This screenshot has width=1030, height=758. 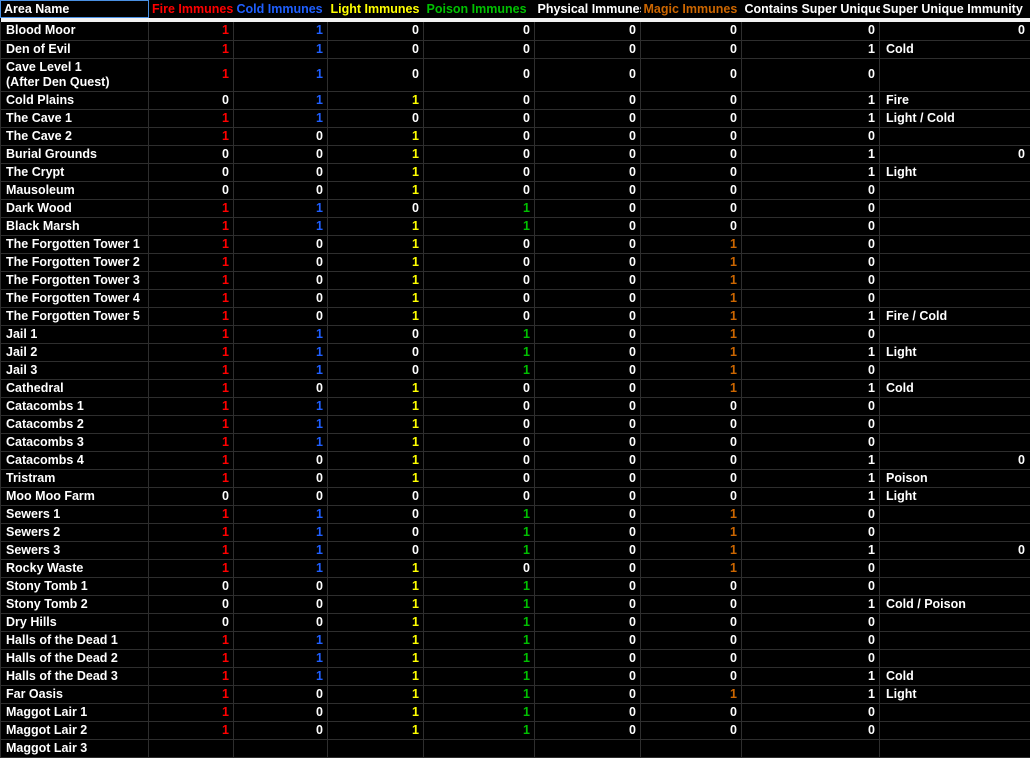 I want to click on table-row: The Forgotten Tower 11010010, so click(x=515, y=244).